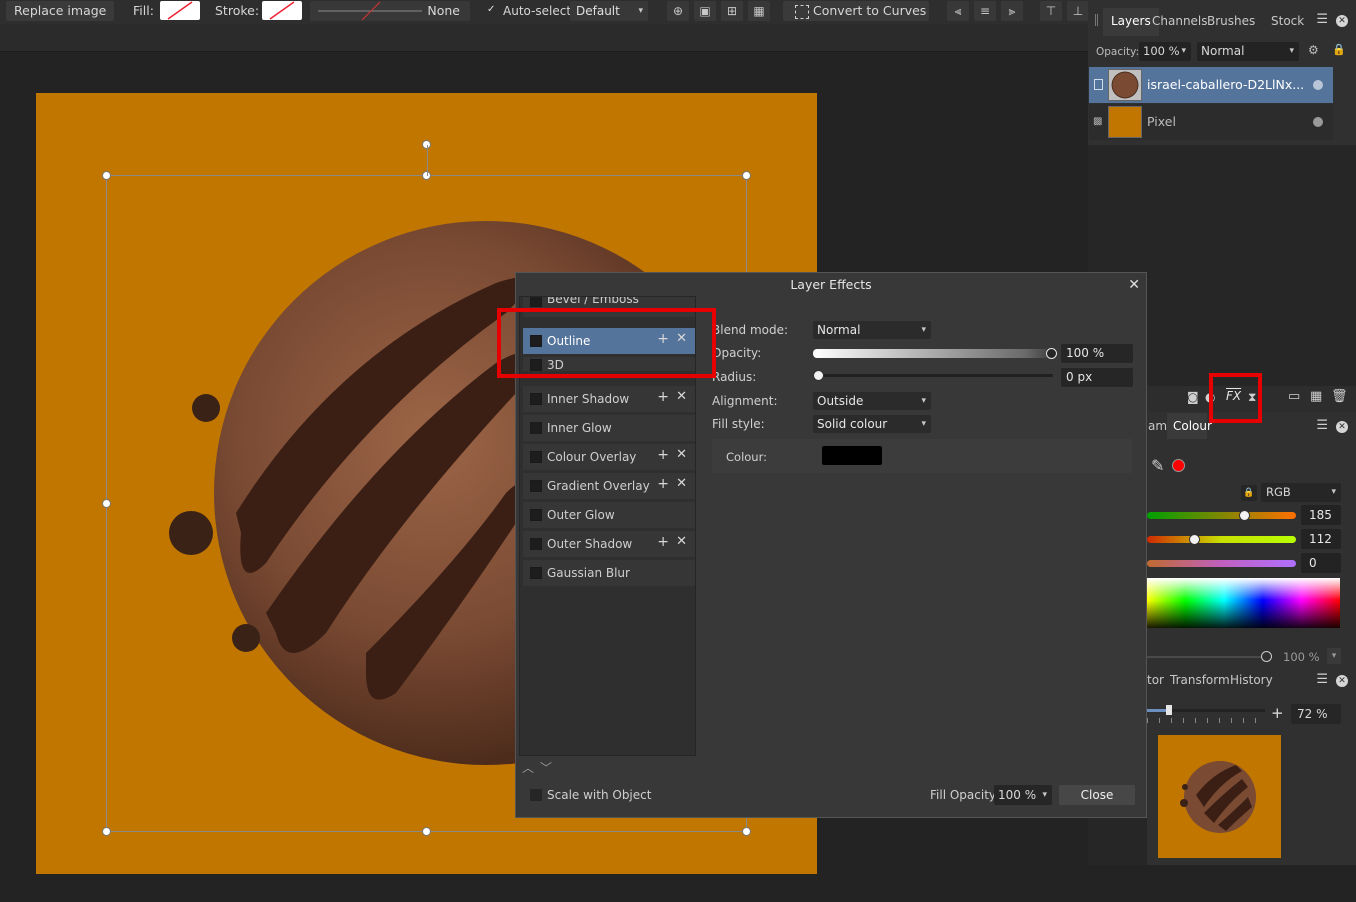  I want to click on snap-icon: ⊞, so click(732, 11).